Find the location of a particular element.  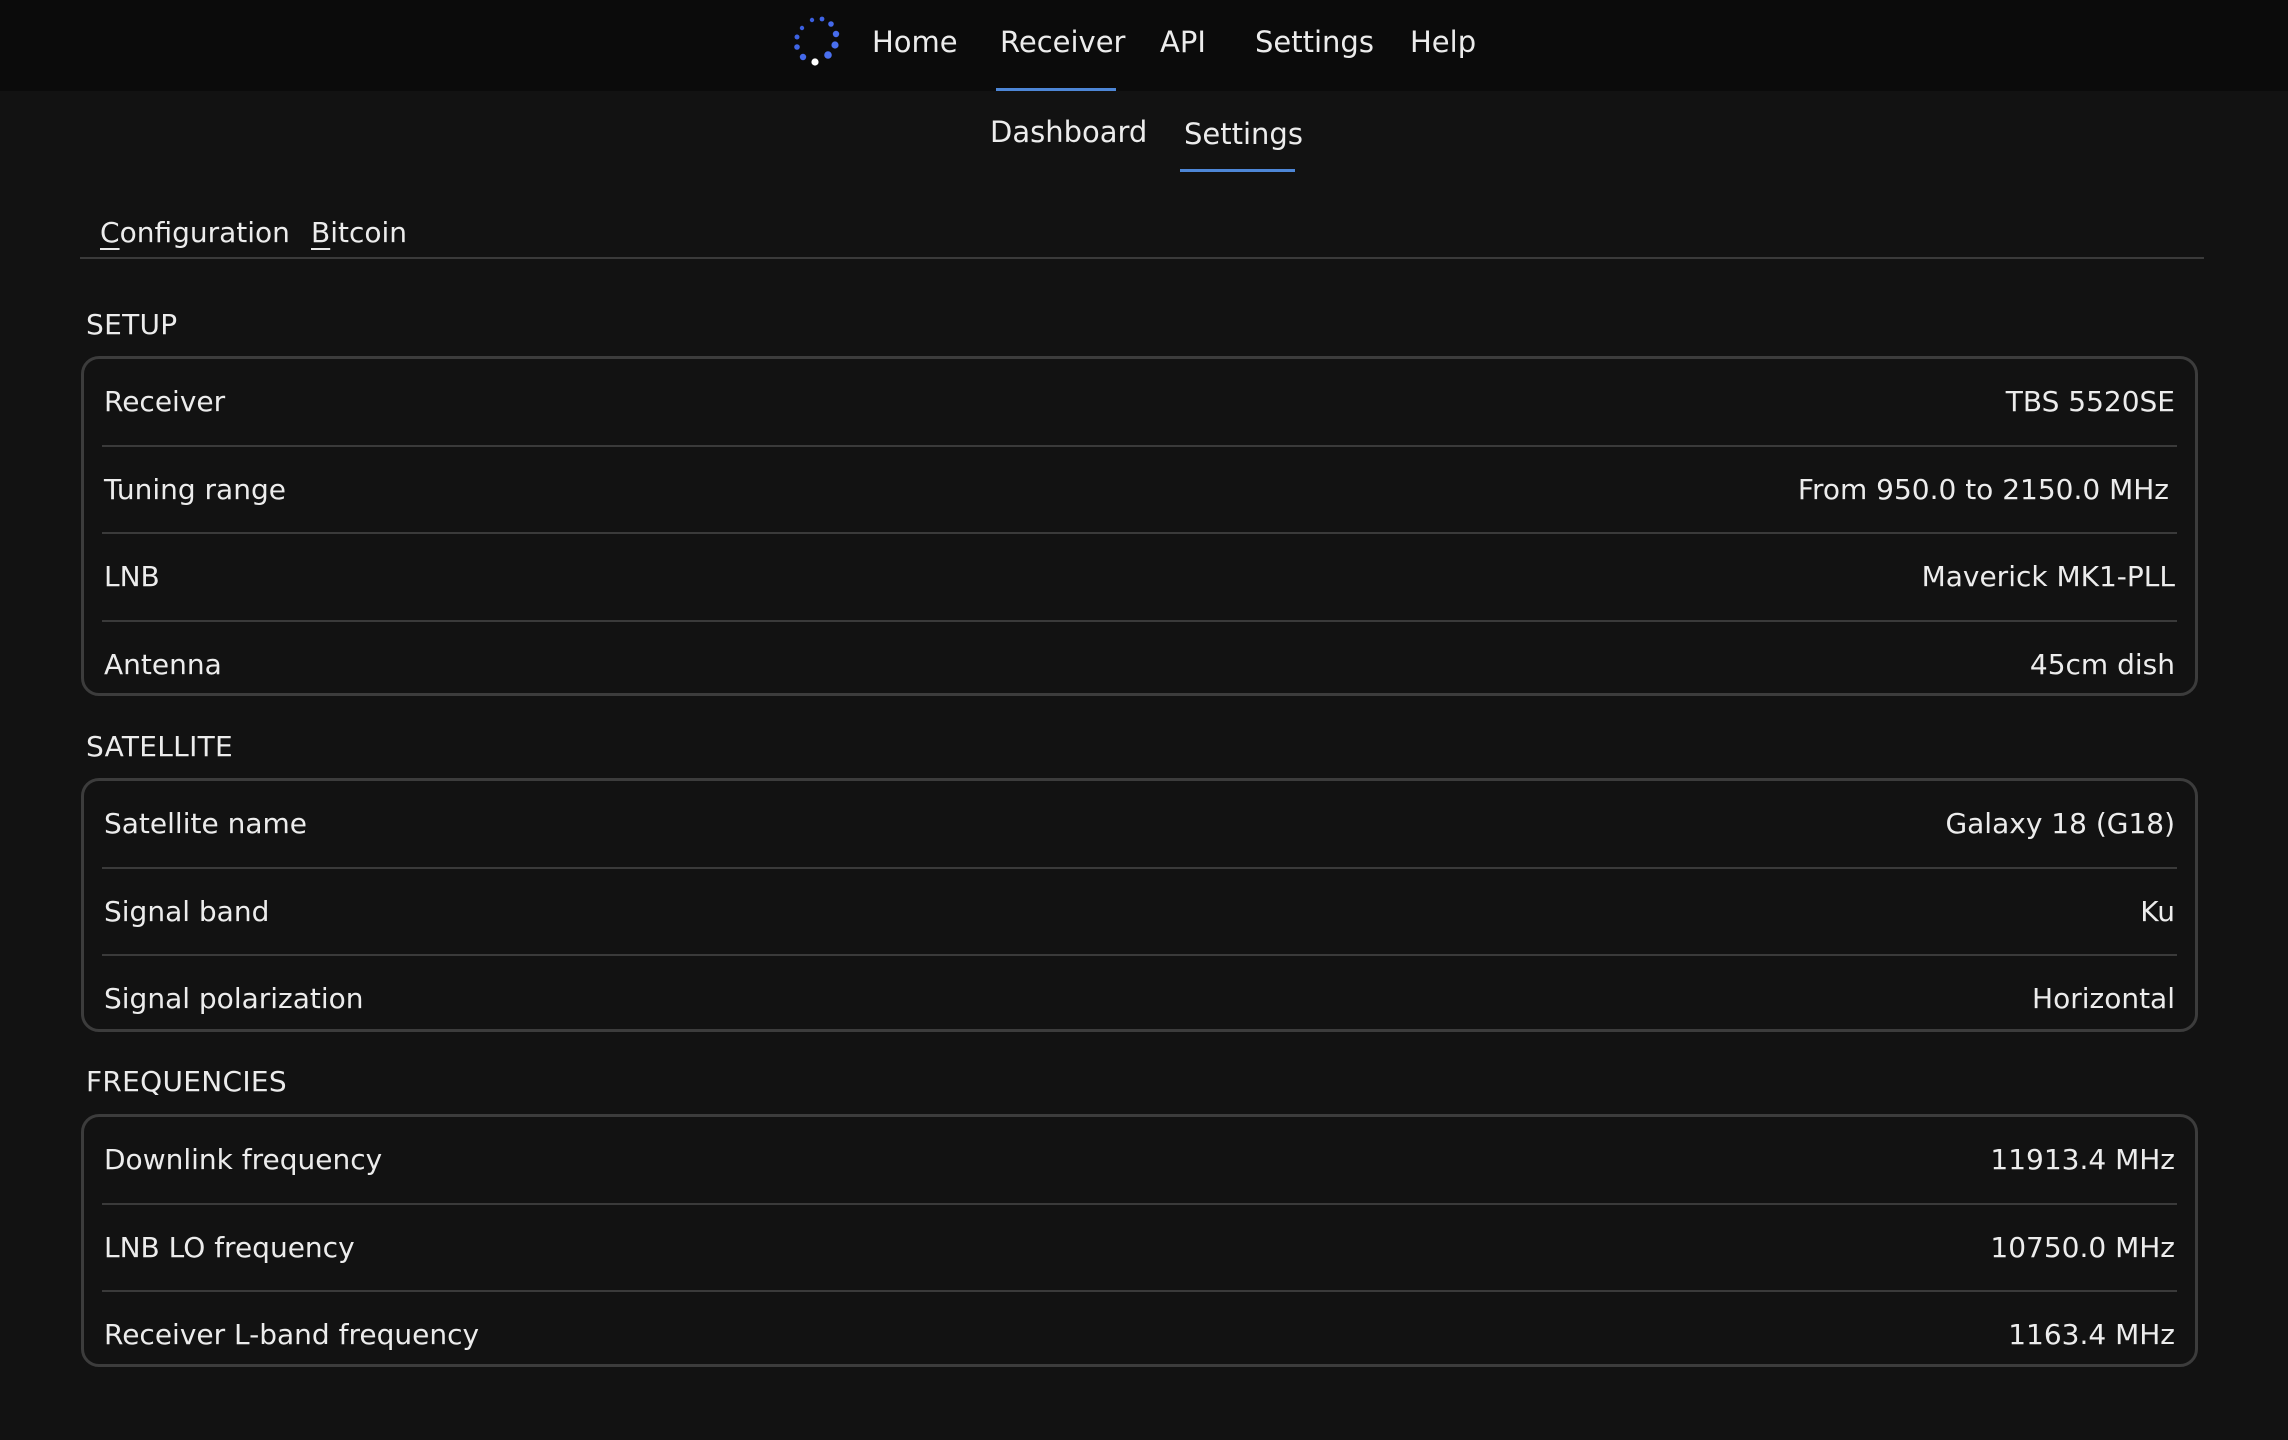

row-label: LNB is located at coordinates (132, 577).